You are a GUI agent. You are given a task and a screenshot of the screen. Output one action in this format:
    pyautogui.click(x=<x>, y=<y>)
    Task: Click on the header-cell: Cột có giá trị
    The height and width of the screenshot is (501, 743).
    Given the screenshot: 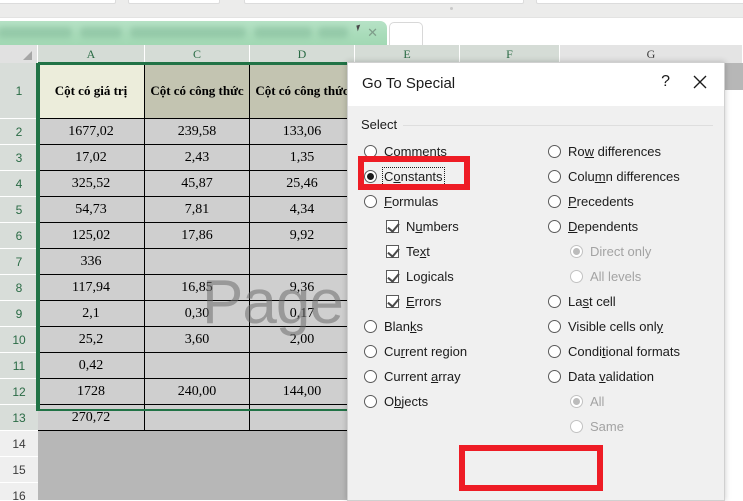 What is the action you would take?
    pyautogui.click(x=91, y=91)
    